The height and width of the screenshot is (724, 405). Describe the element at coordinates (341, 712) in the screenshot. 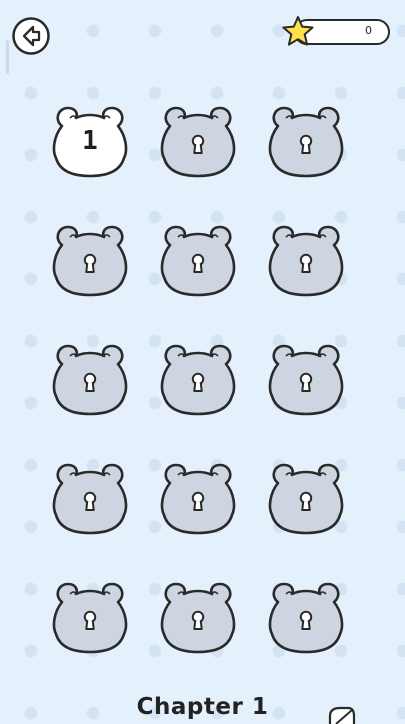

I see `partial-icon` at that location.